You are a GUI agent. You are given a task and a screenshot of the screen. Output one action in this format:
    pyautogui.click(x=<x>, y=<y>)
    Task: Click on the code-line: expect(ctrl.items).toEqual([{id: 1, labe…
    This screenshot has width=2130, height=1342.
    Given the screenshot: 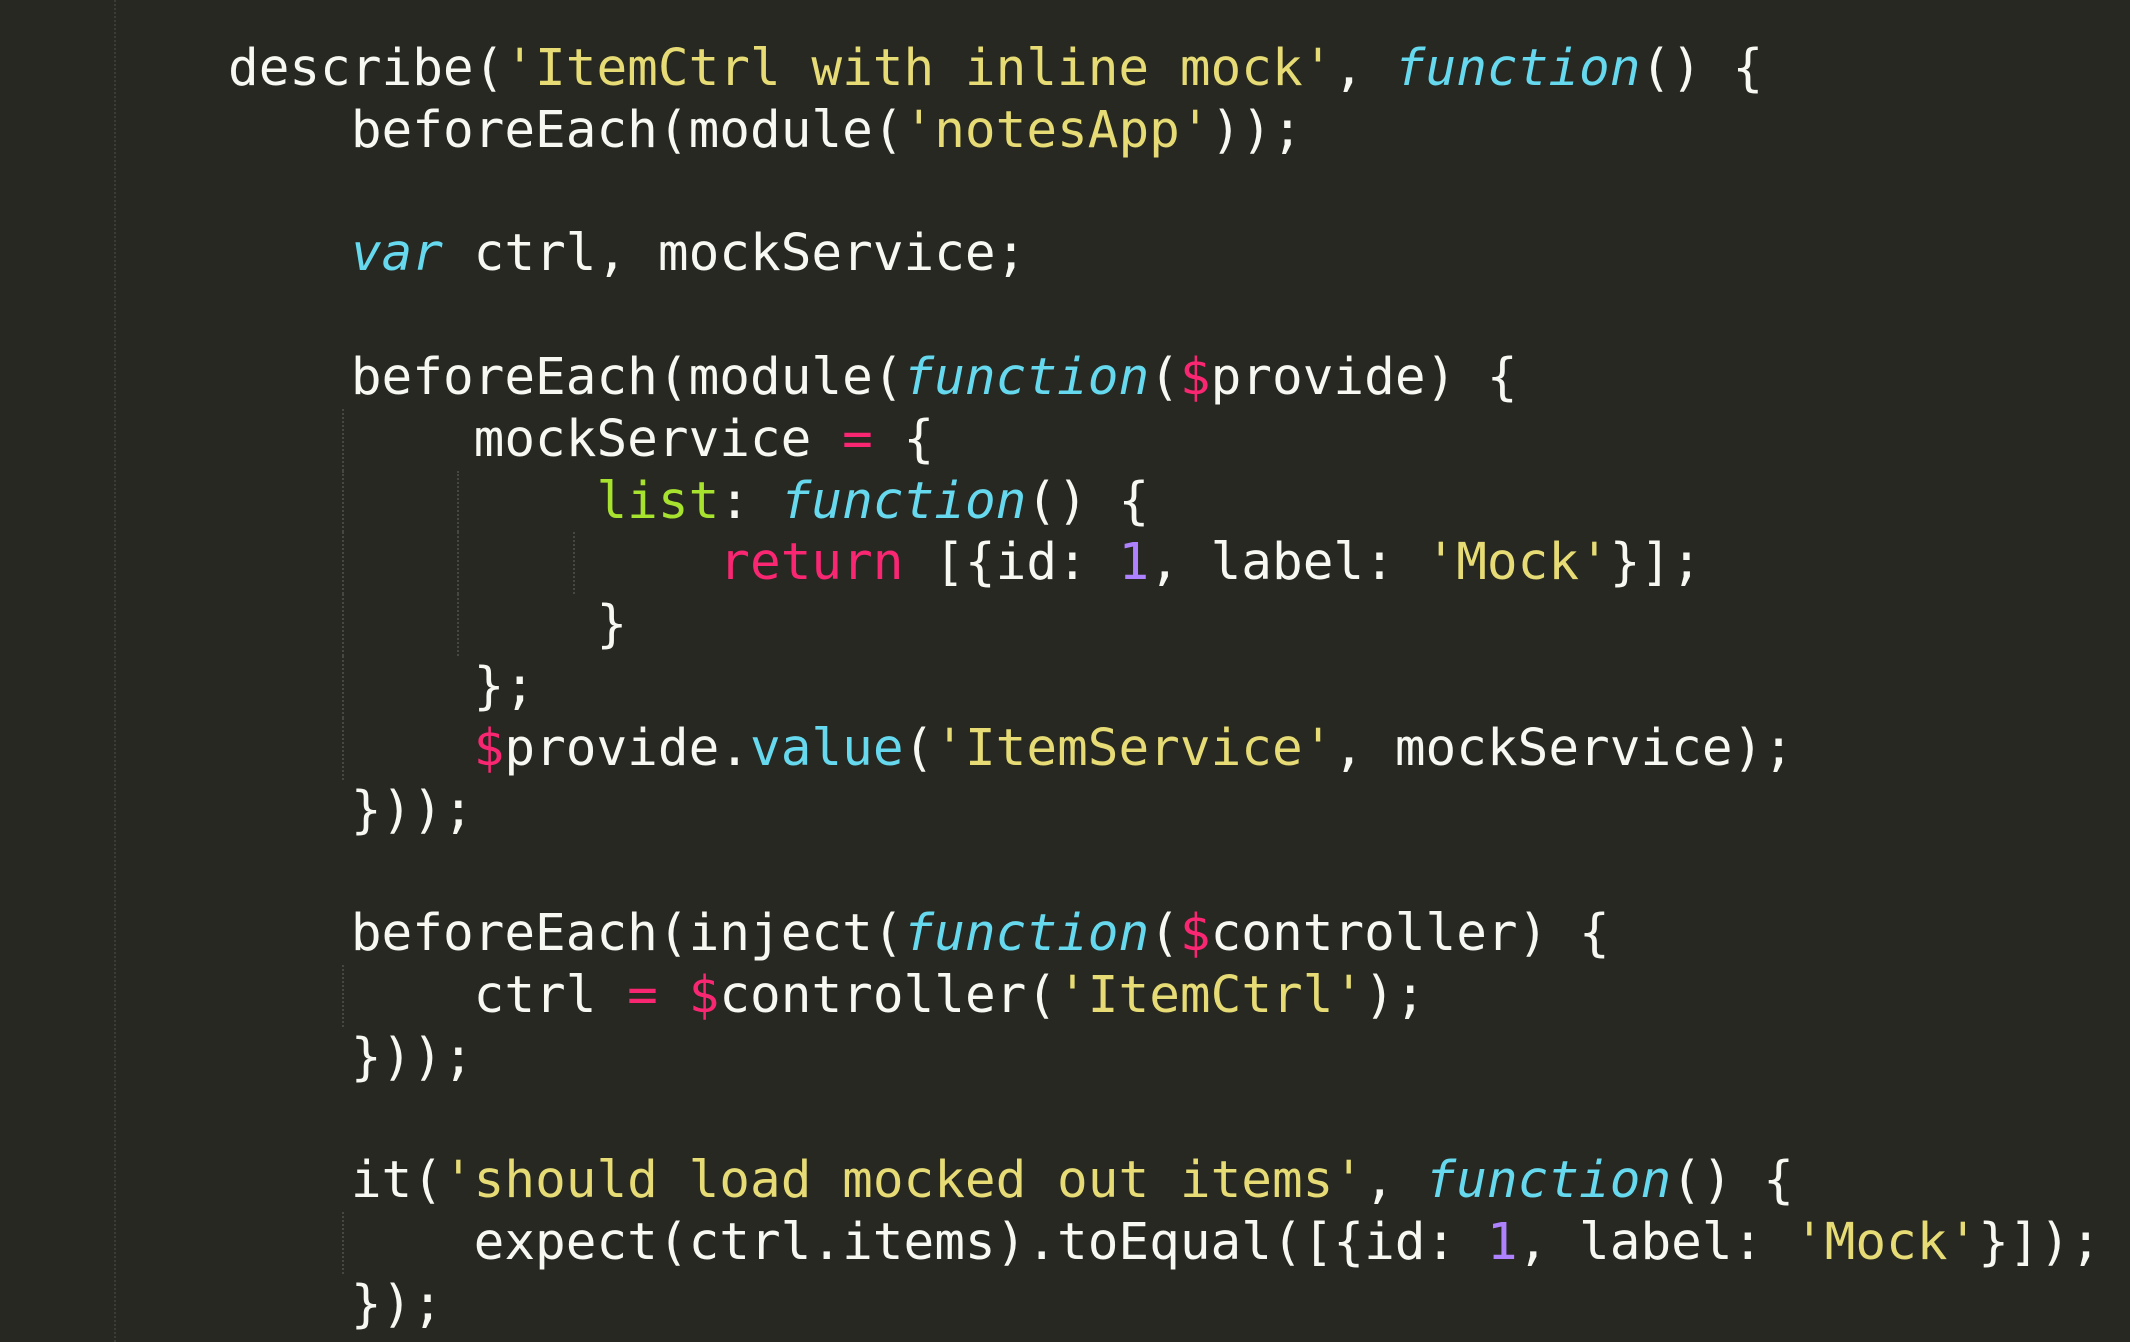 What is the action you would take?
    pyautogui.click(x=1164, y=1243)
    